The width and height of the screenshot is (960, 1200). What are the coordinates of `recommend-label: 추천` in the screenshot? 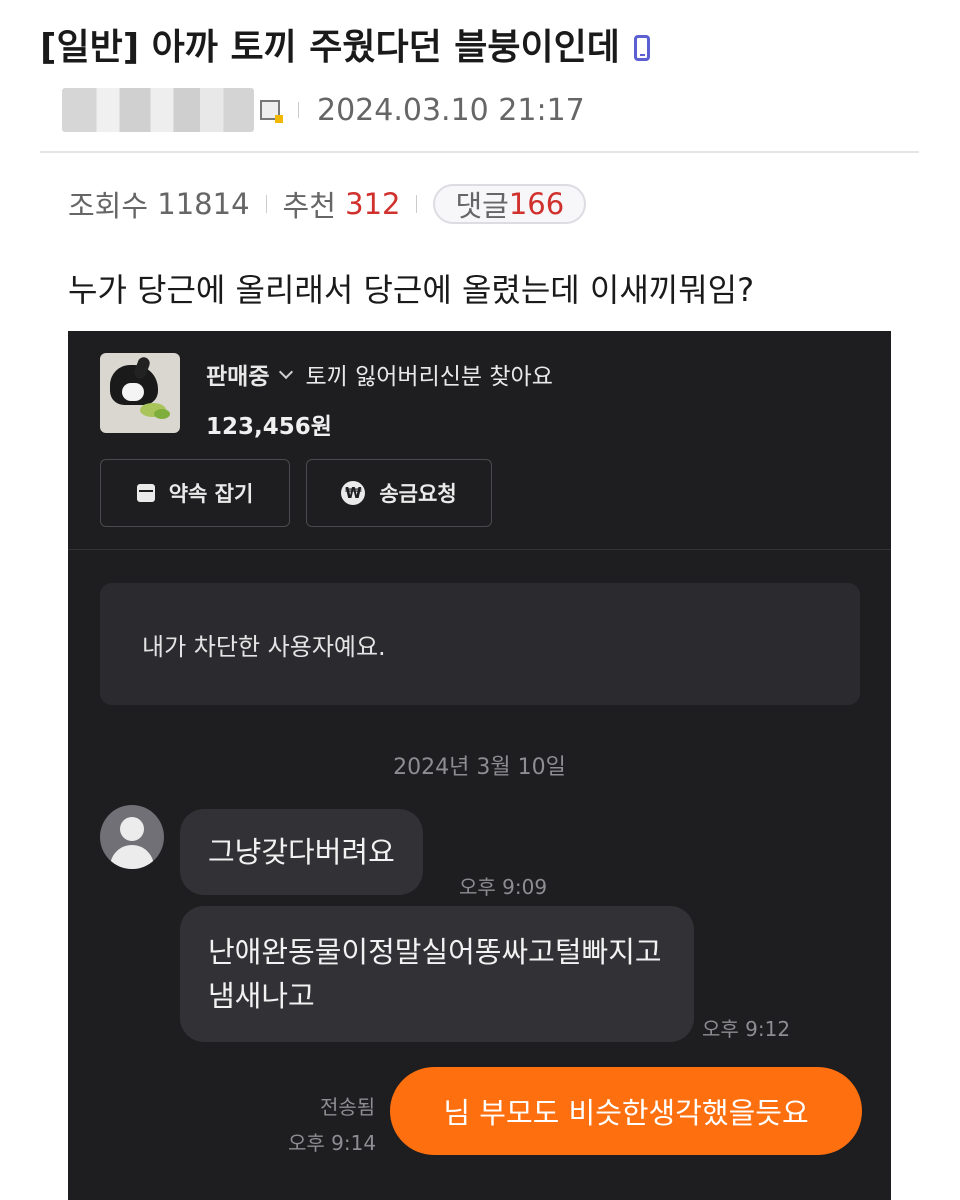 It's located at (309, 206).